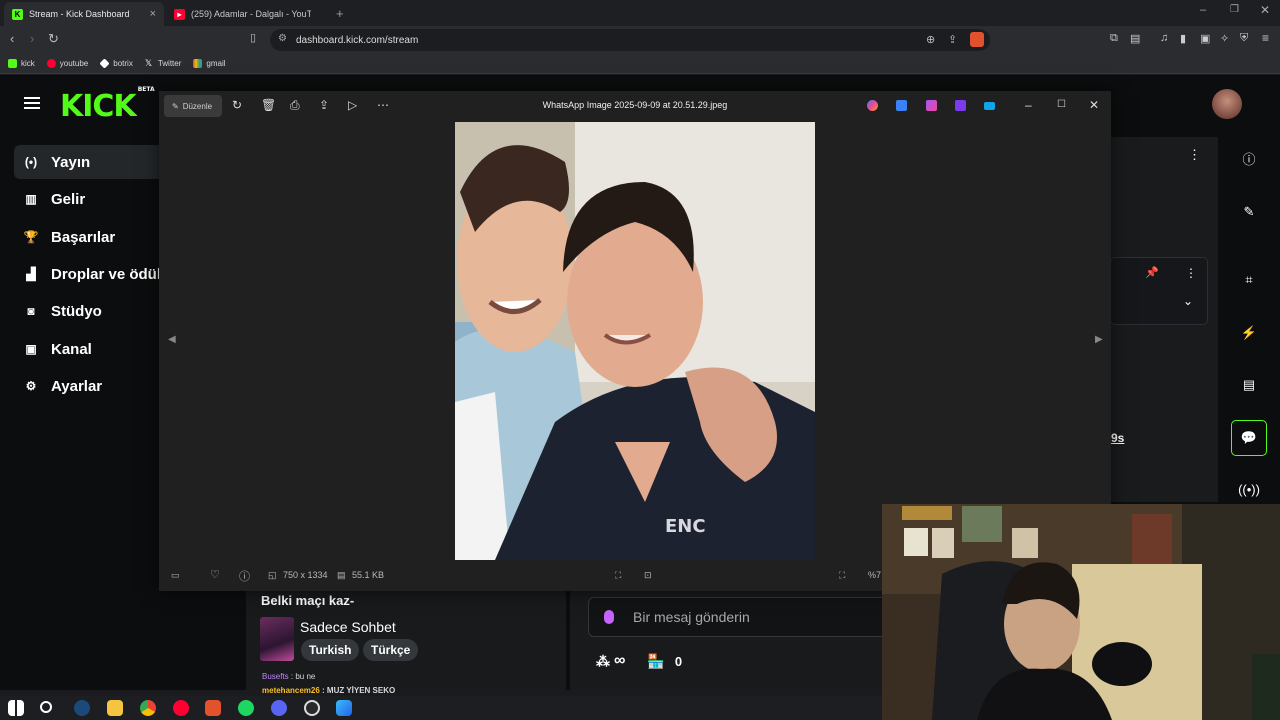 The width and height of the screenshot is (1280, 720). I want to click on new-tab-icon: +, so click(340, 13).